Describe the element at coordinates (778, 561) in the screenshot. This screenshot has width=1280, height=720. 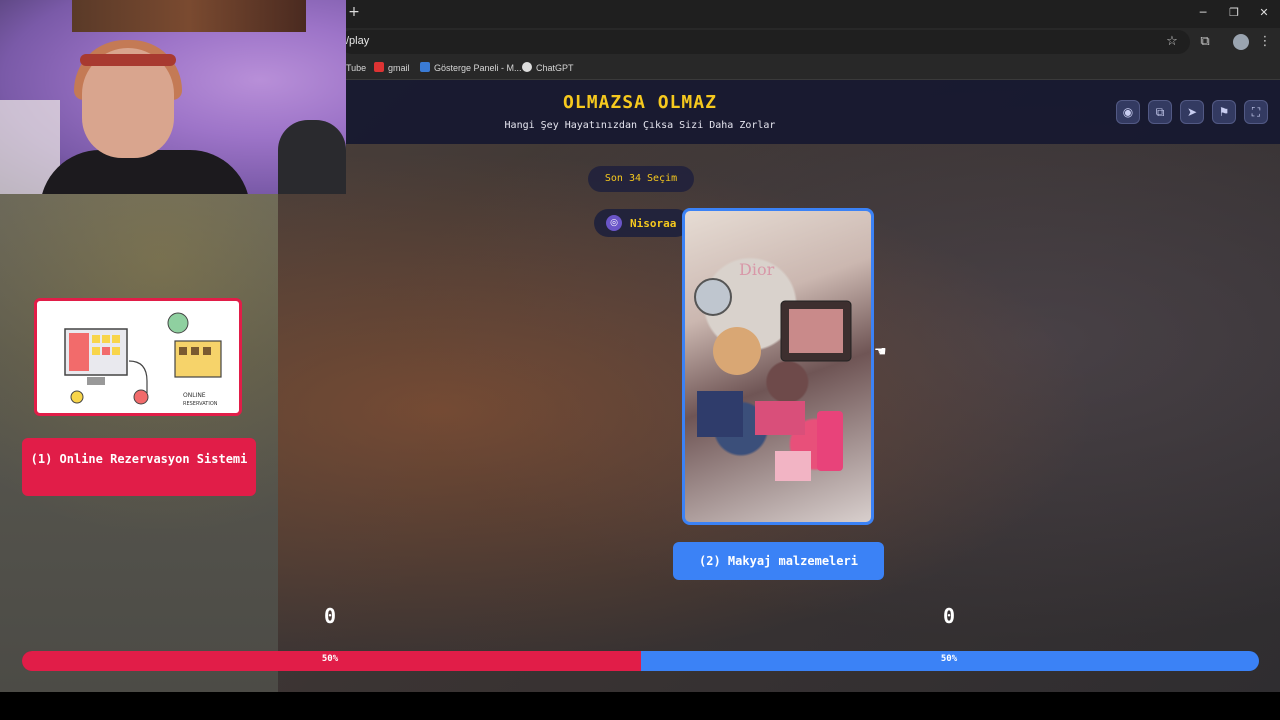
I see `option-right-button: (2) Makyaj malzemeleri` at that location.